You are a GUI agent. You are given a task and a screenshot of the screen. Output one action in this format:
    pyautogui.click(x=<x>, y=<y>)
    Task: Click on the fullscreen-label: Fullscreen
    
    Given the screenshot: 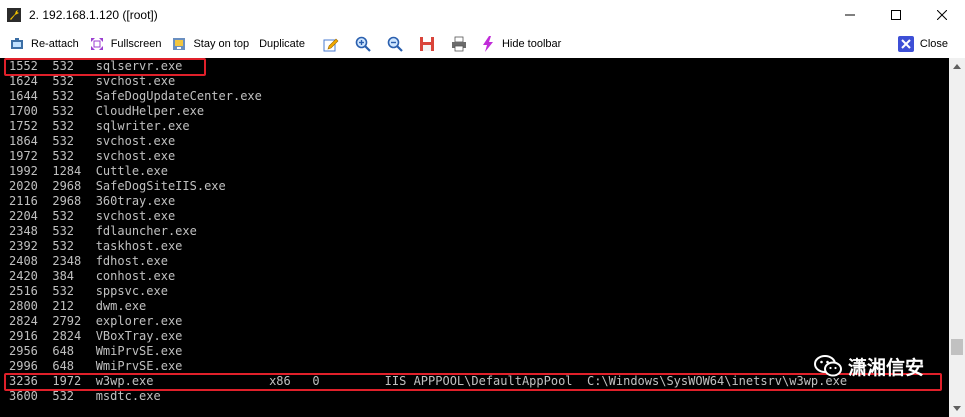 What is the action you would take?
    pyautogui.click(x=136, y=44)
    